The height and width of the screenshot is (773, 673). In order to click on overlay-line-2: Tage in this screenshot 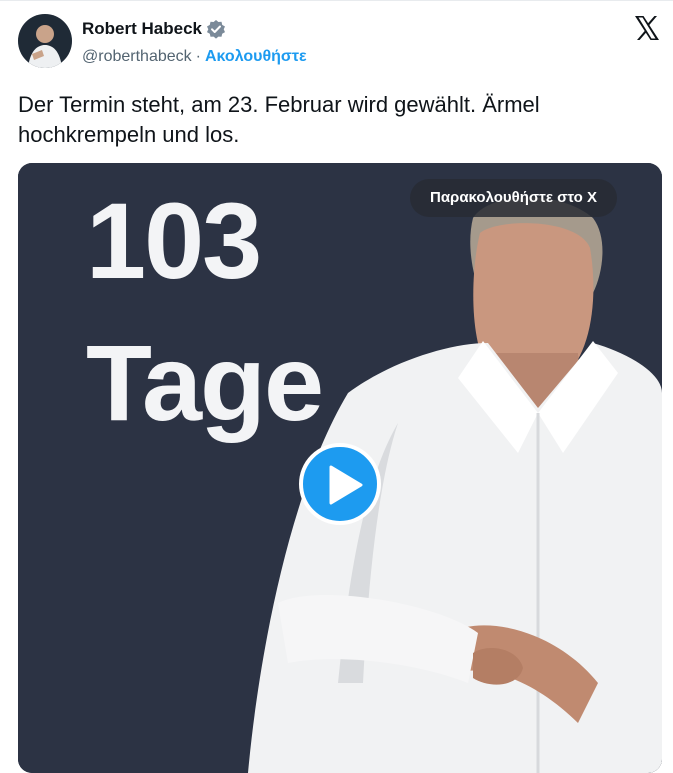, I will do `click(205, 382)`.